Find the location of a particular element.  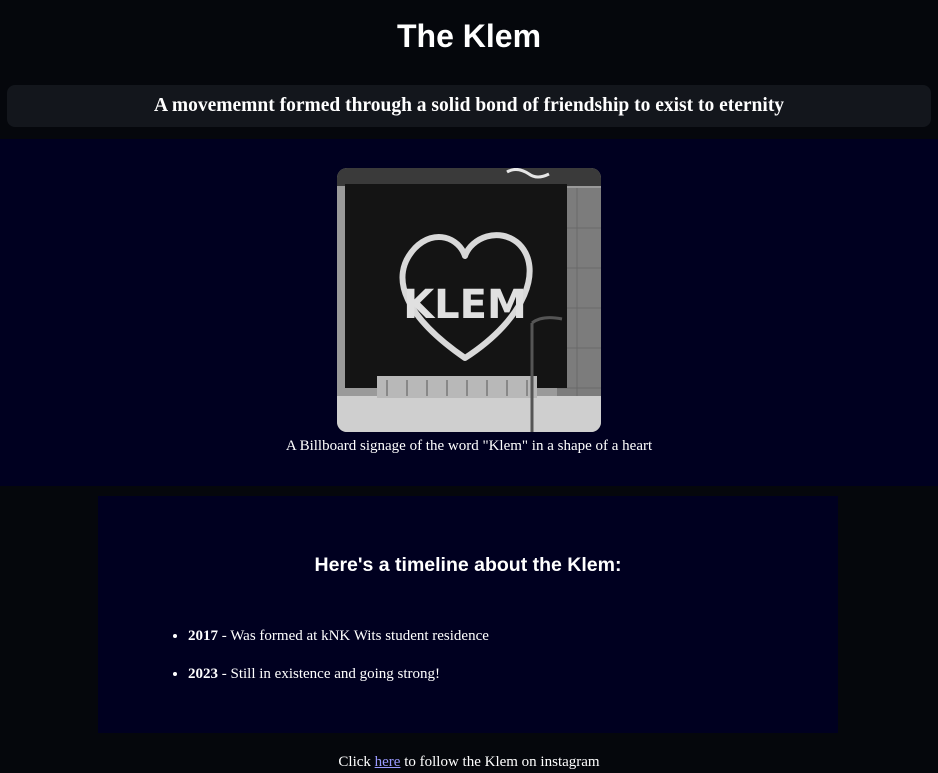

timeline-year: 2017 is located at coordinates (203, 636).